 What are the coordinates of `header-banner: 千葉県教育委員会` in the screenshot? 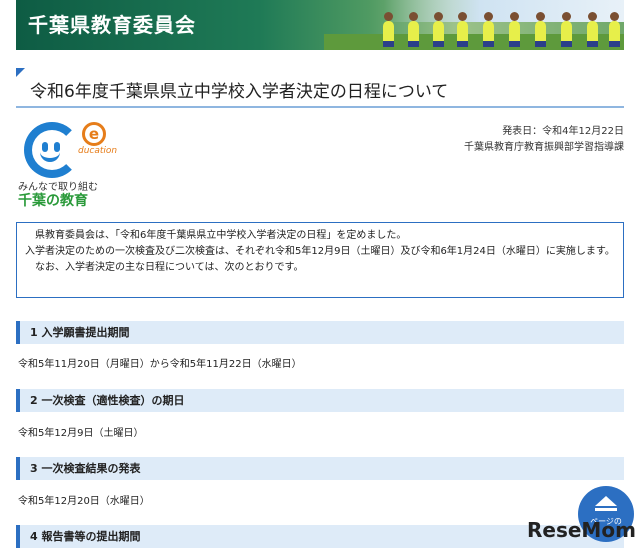 It's located at (320, 25).